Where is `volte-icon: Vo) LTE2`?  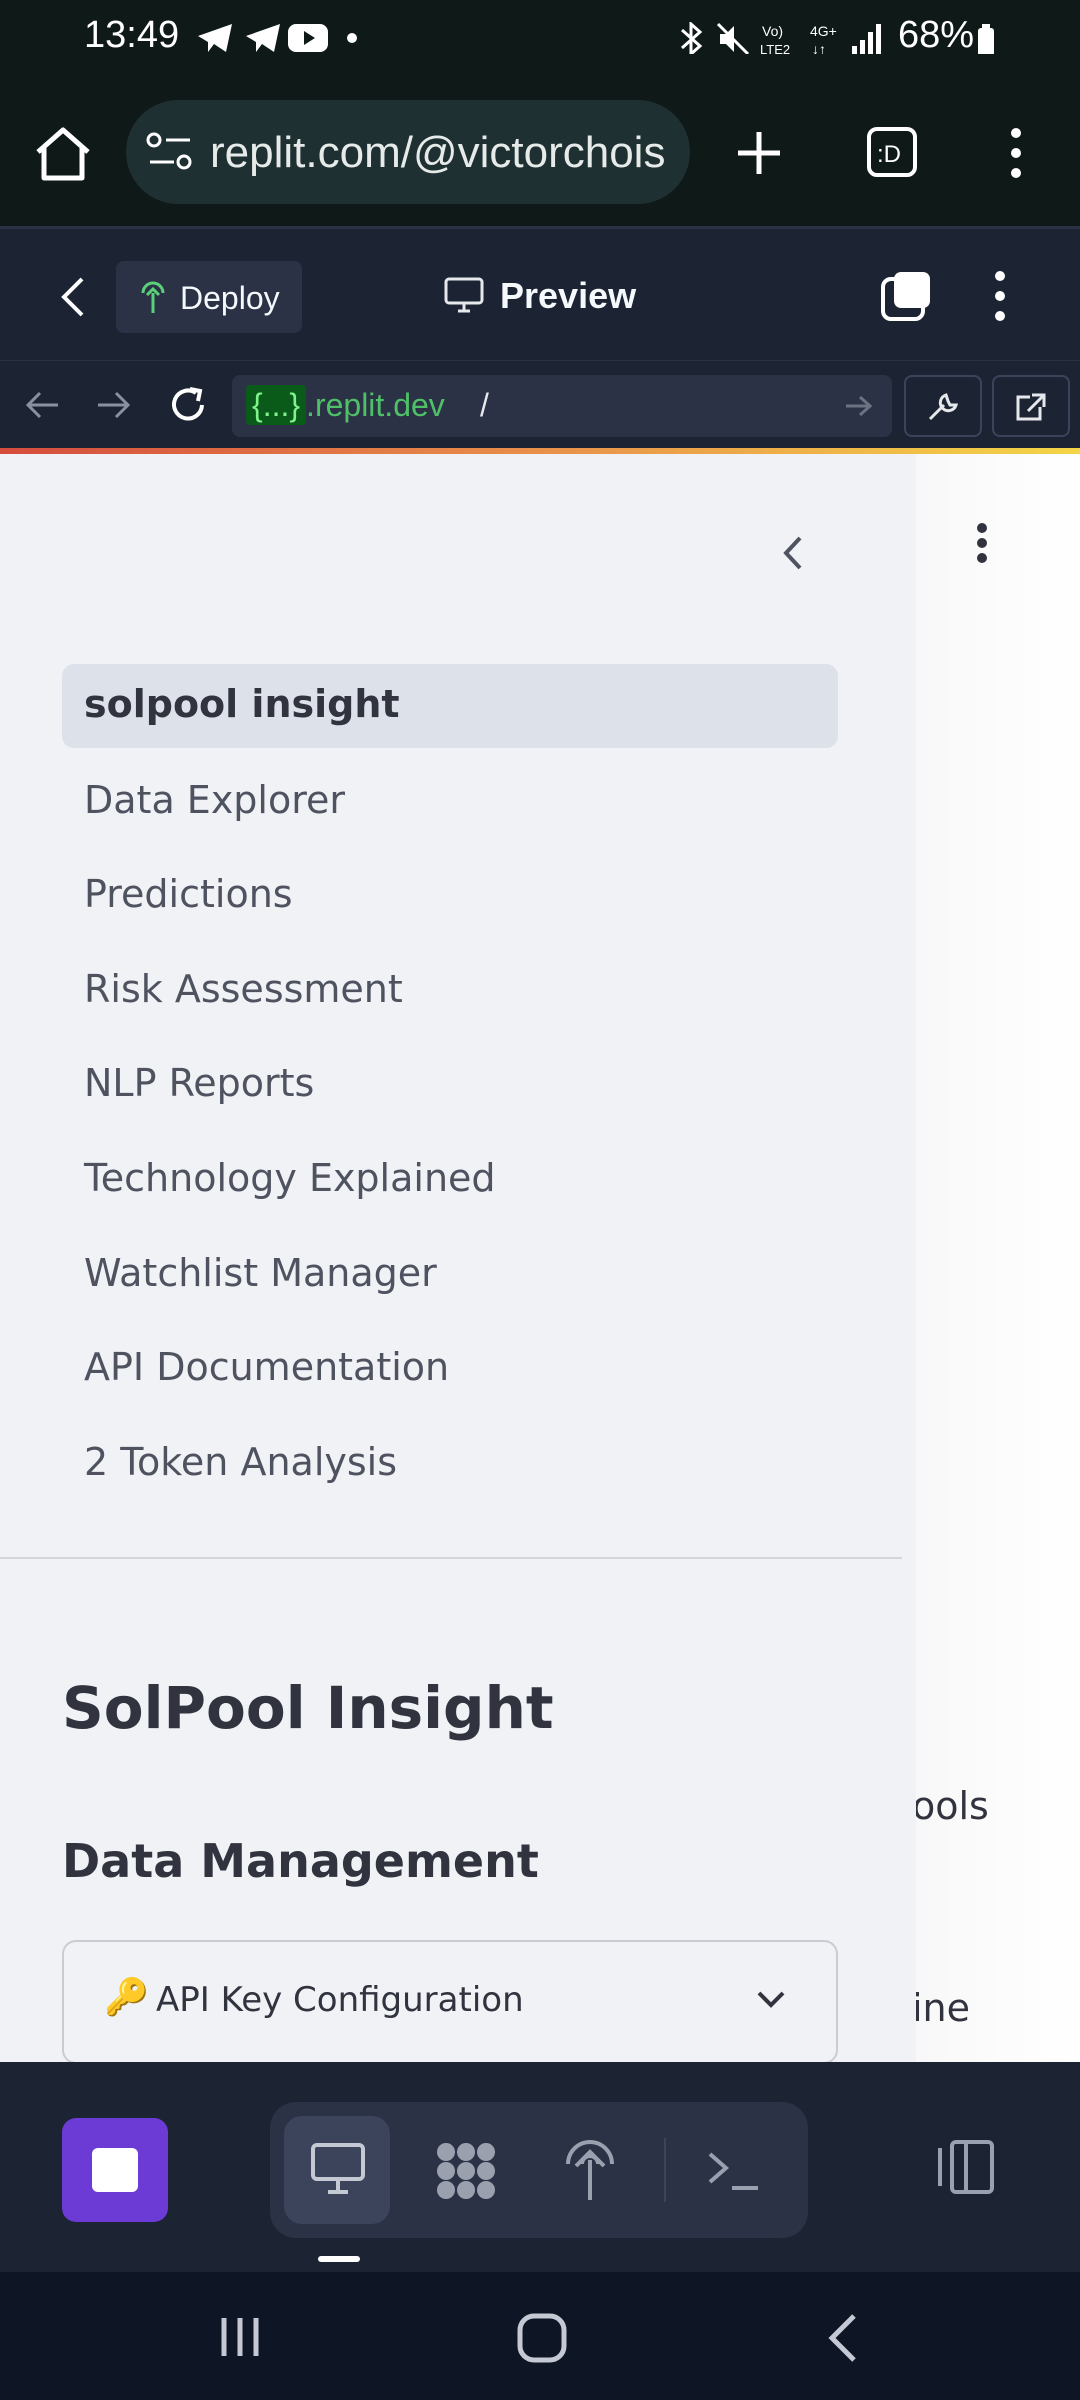
volte-icon: Vo) LTE2 is located at coordinates (775, 38).